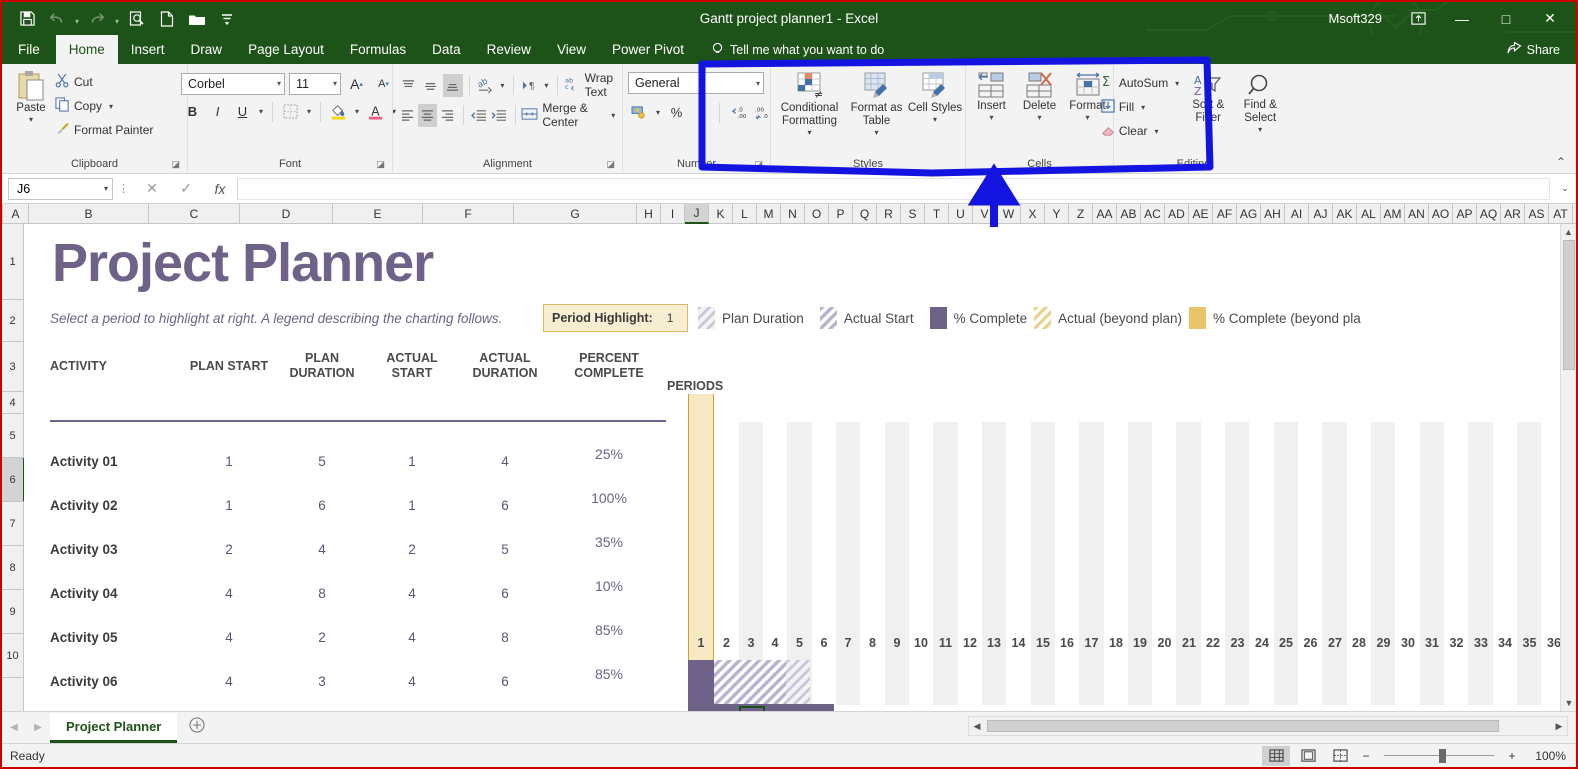  What do you see at coordinates (57, 19) in the screenshot?
I see `undo-icon` at bounding box center [57, 19].